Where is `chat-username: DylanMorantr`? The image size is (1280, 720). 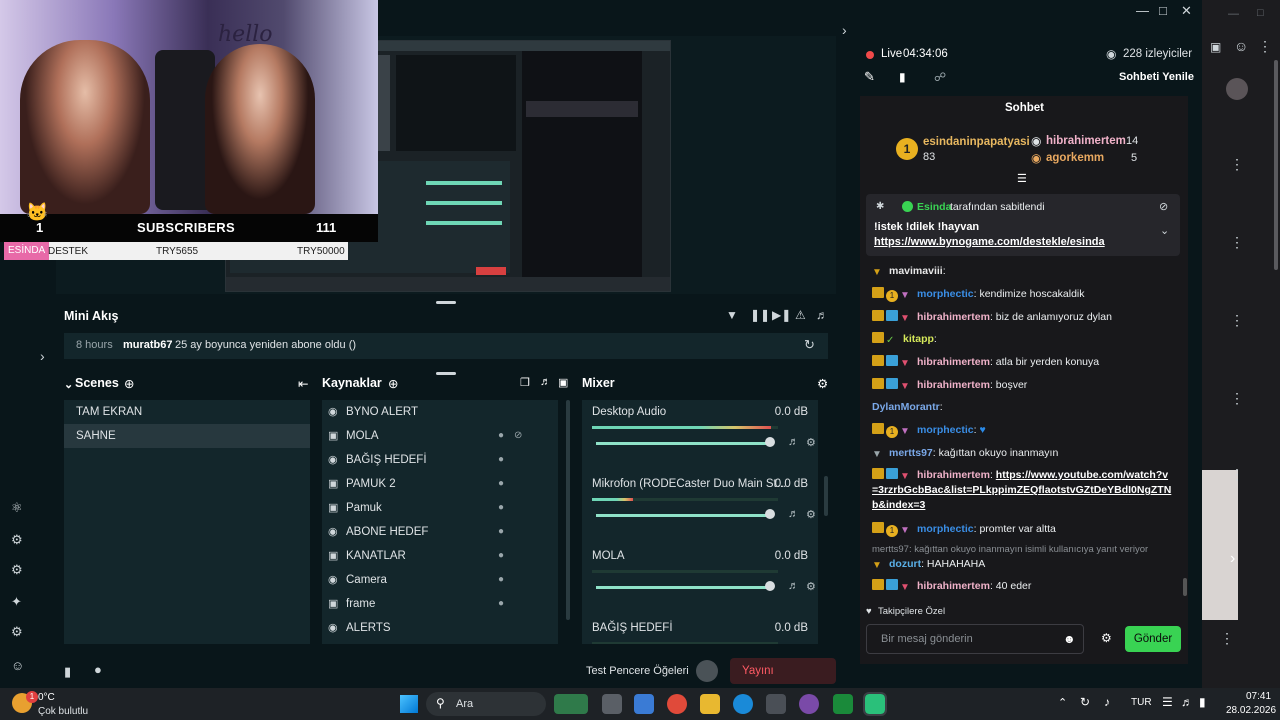
chat-username: DylanMorantr is located at coordinates (906, 407).